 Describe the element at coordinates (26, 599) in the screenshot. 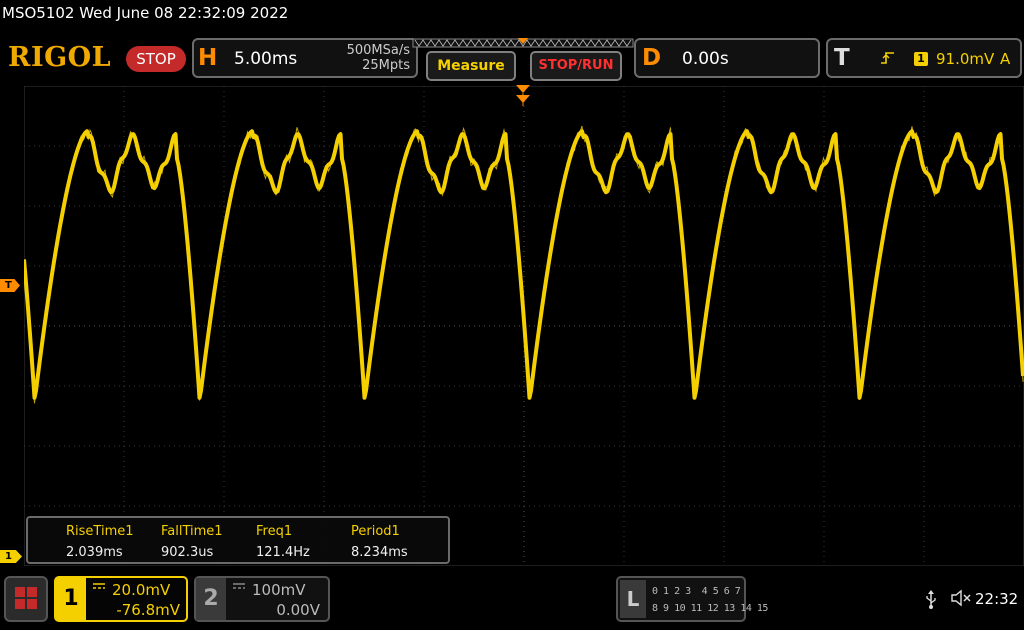

I see `menu-button` at that location.